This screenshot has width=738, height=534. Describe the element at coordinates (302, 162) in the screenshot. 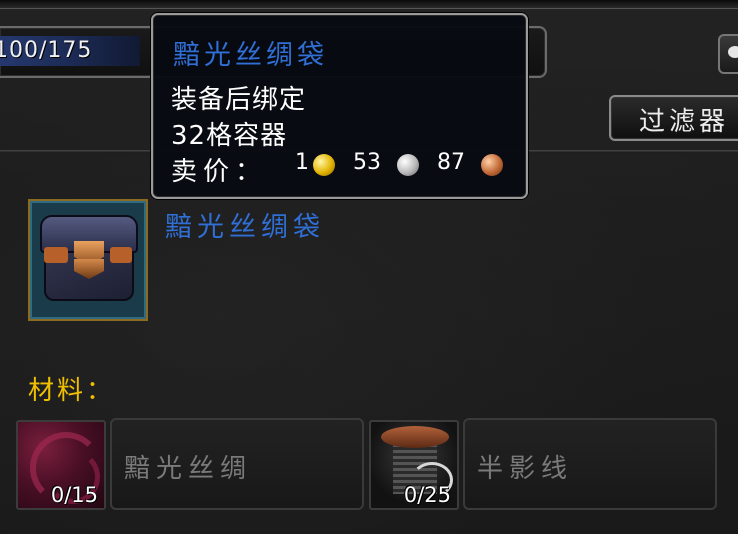

I see `sell-gold: 1` at that location.